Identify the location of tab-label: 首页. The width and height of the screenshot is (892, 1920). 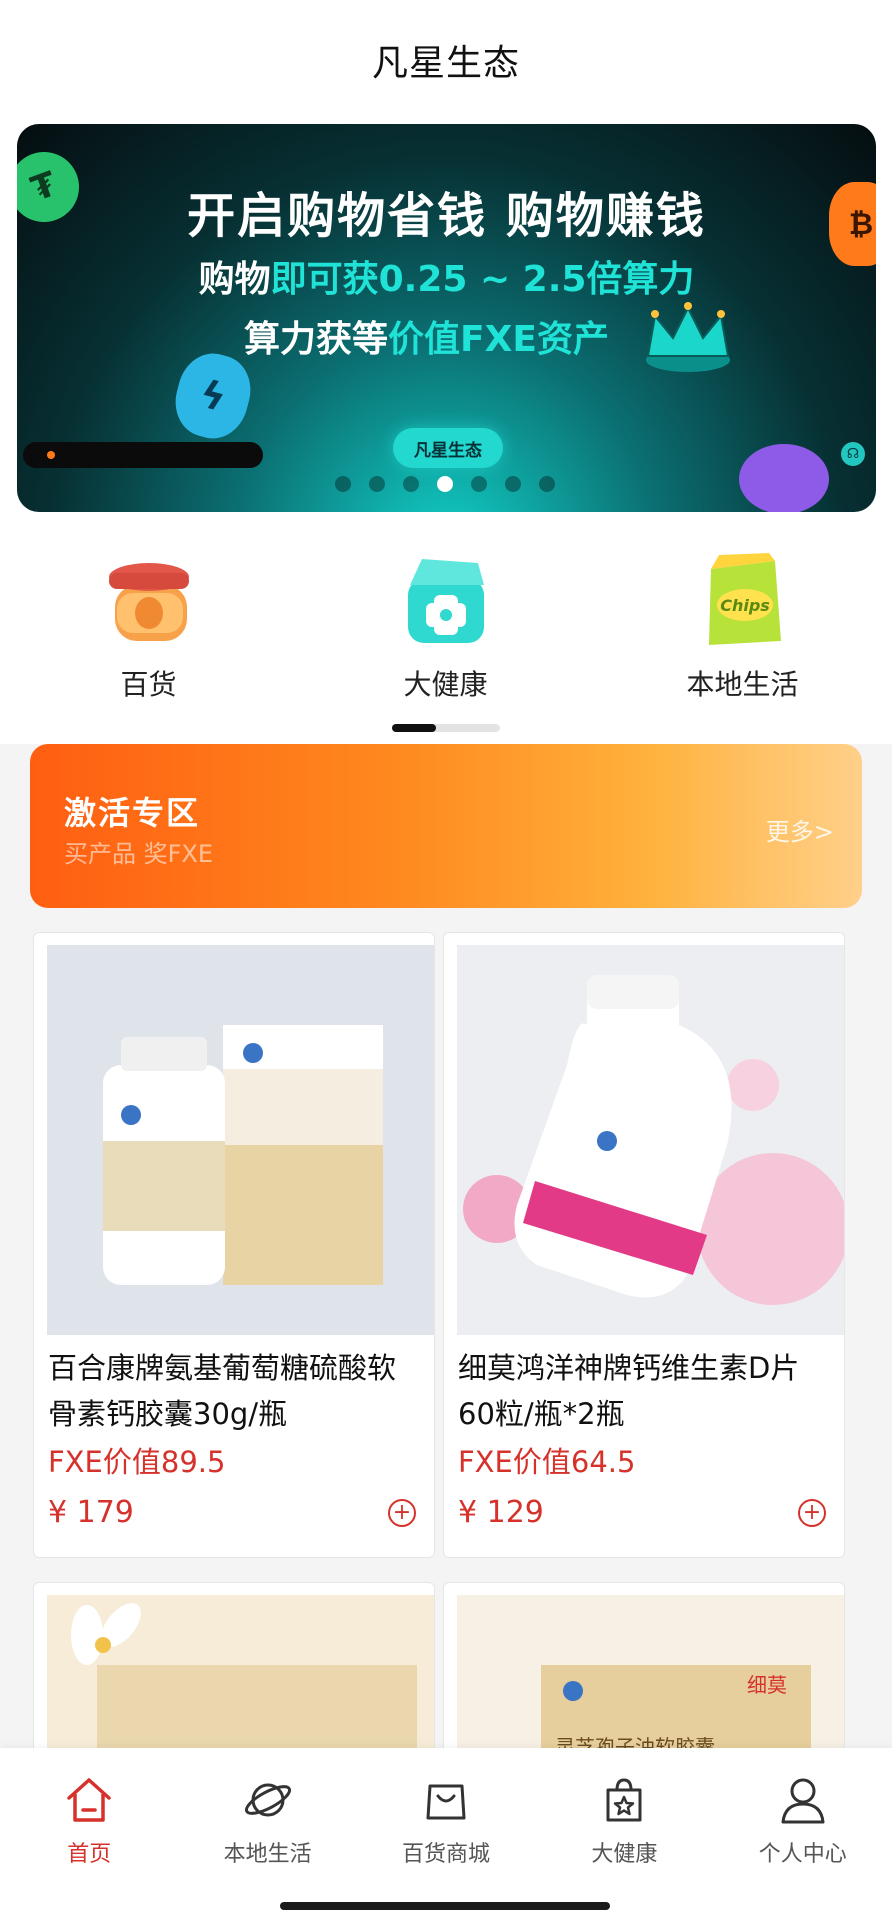
(89, 1854).